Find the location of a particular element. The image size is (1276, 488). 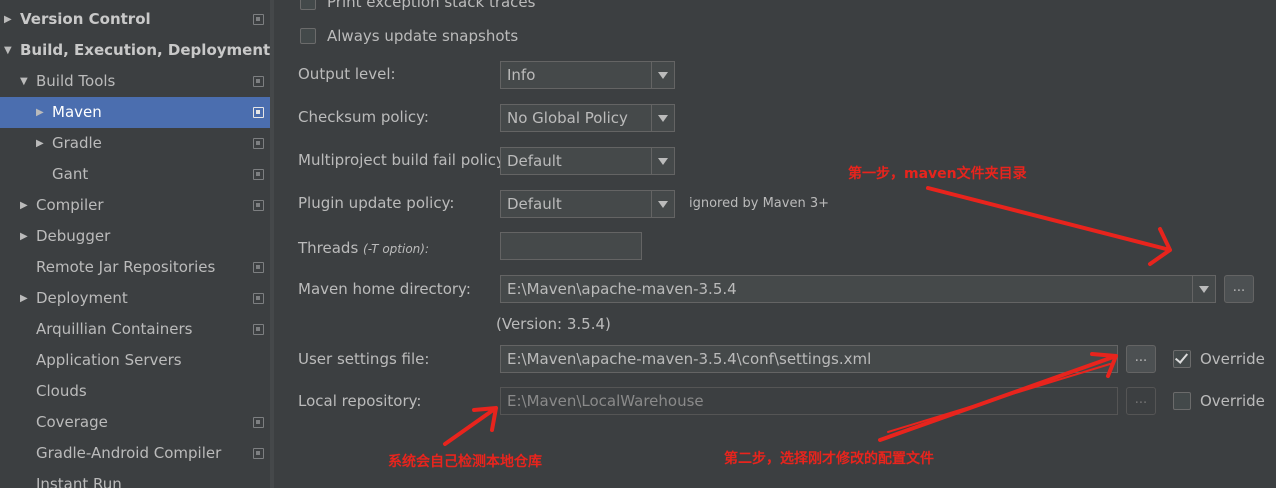

sidebar-item-compiler: ▶ Compiler is located at coordinates (135, 205).